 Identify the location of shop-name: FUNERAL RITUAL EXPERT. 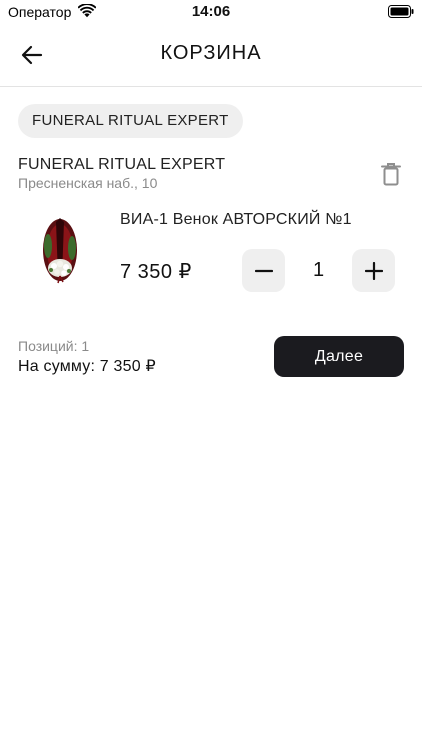
(122, 164).